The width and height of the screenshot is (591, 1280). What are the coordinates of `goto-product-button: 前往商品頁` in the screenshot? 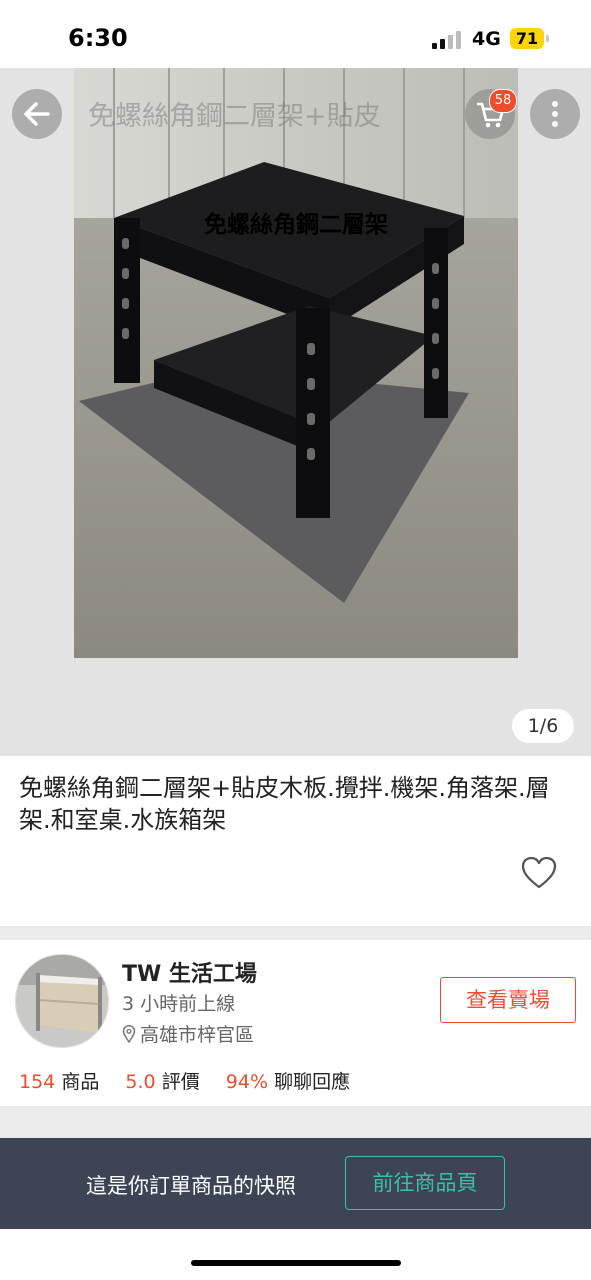 It's located at (425, 1183).